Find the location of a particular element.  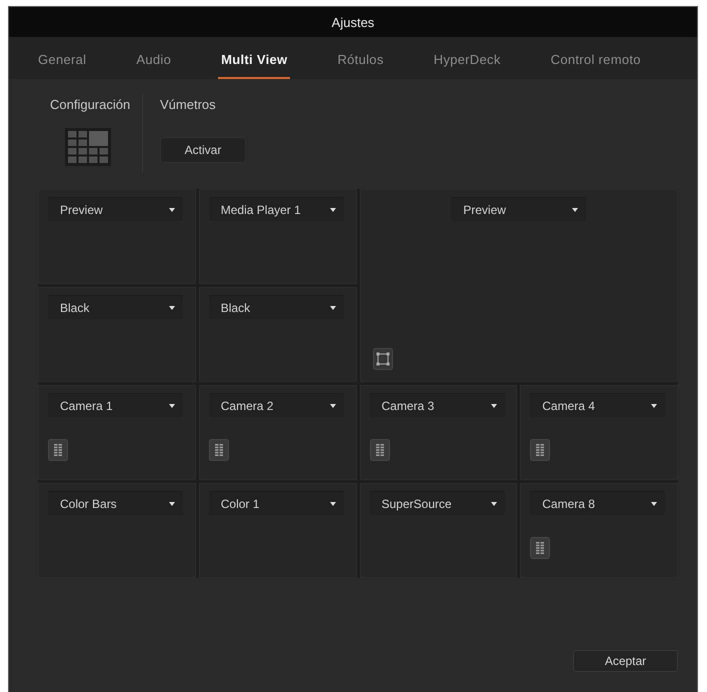

source-dropdown: Media Player 1 is located at coordinates (276, 209).